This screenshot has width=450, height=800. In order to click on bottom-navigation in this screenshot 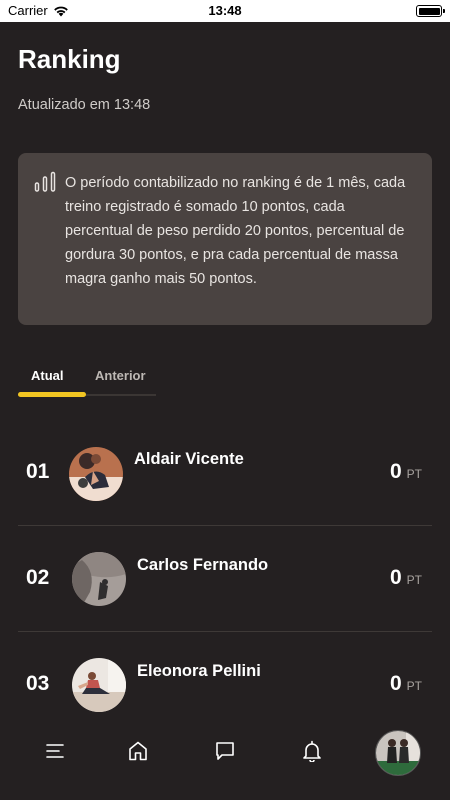, I will do `click(225, 760)`.